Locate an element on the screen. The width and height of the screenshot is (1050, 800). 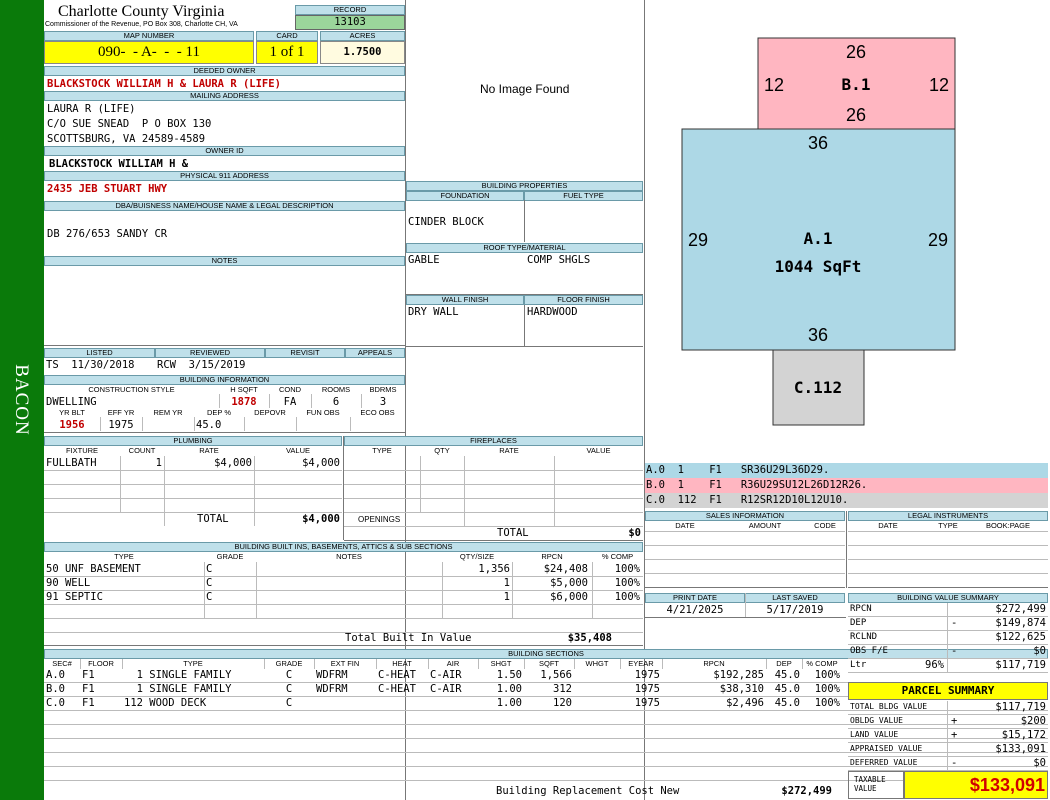
sections-cell-type: 112 WOOD DECK is located at coordinates (165, 703).